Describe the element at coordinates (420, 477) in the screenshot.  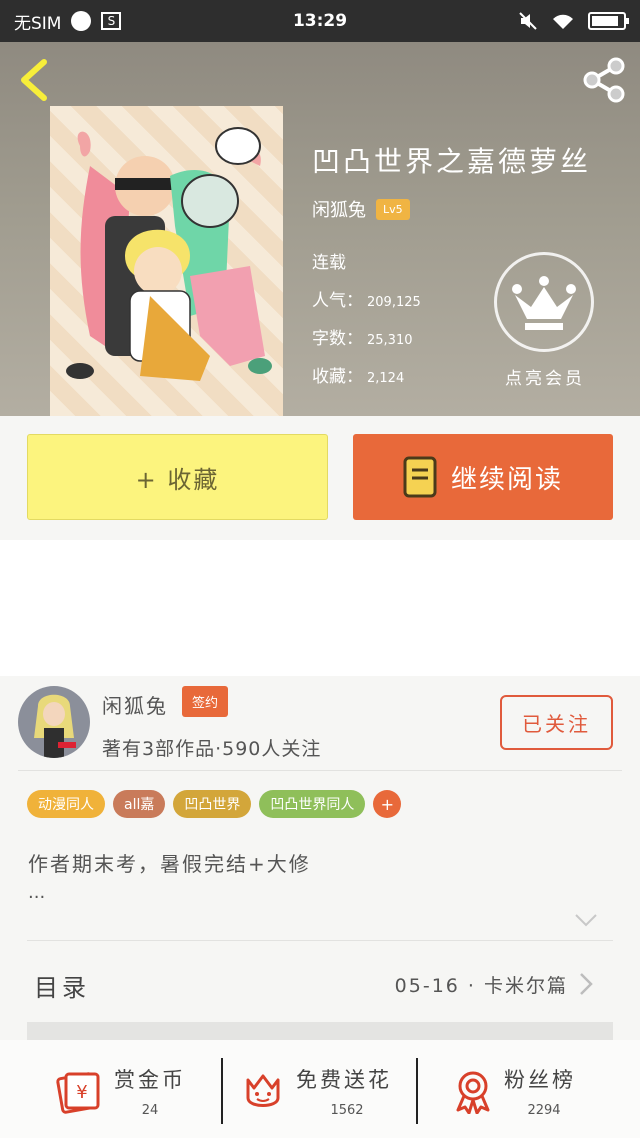
I see `book-icon` at that location.